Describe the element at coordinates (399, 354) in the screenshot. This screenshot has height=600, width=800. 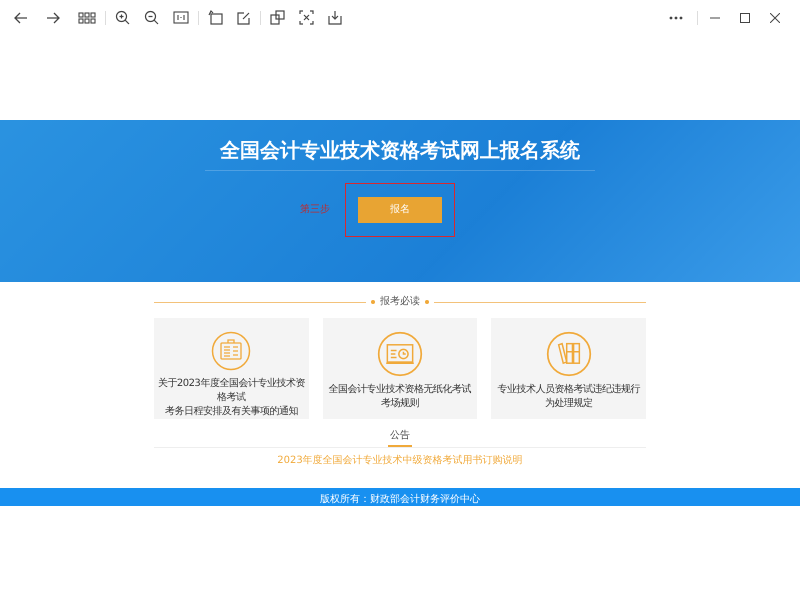
I see `monitor-icon` at that location.